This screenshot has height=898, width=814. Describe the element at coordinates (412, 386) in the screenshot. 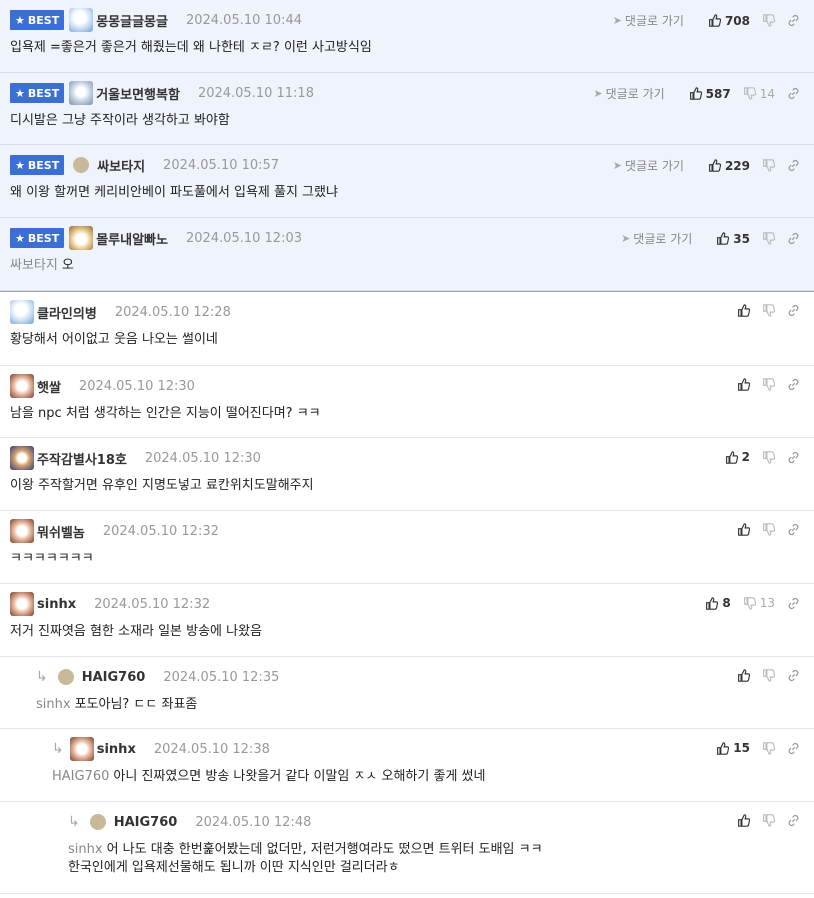

I see `comment-header: 햇쌀 2024.05.10 12:30` at that location.